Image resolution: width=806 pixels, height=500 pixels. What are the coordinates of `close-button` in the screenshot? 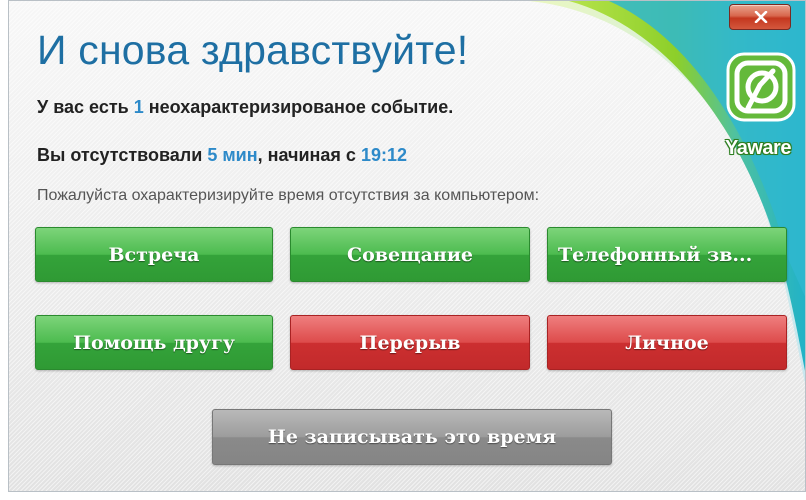 It's located at (760, 17).